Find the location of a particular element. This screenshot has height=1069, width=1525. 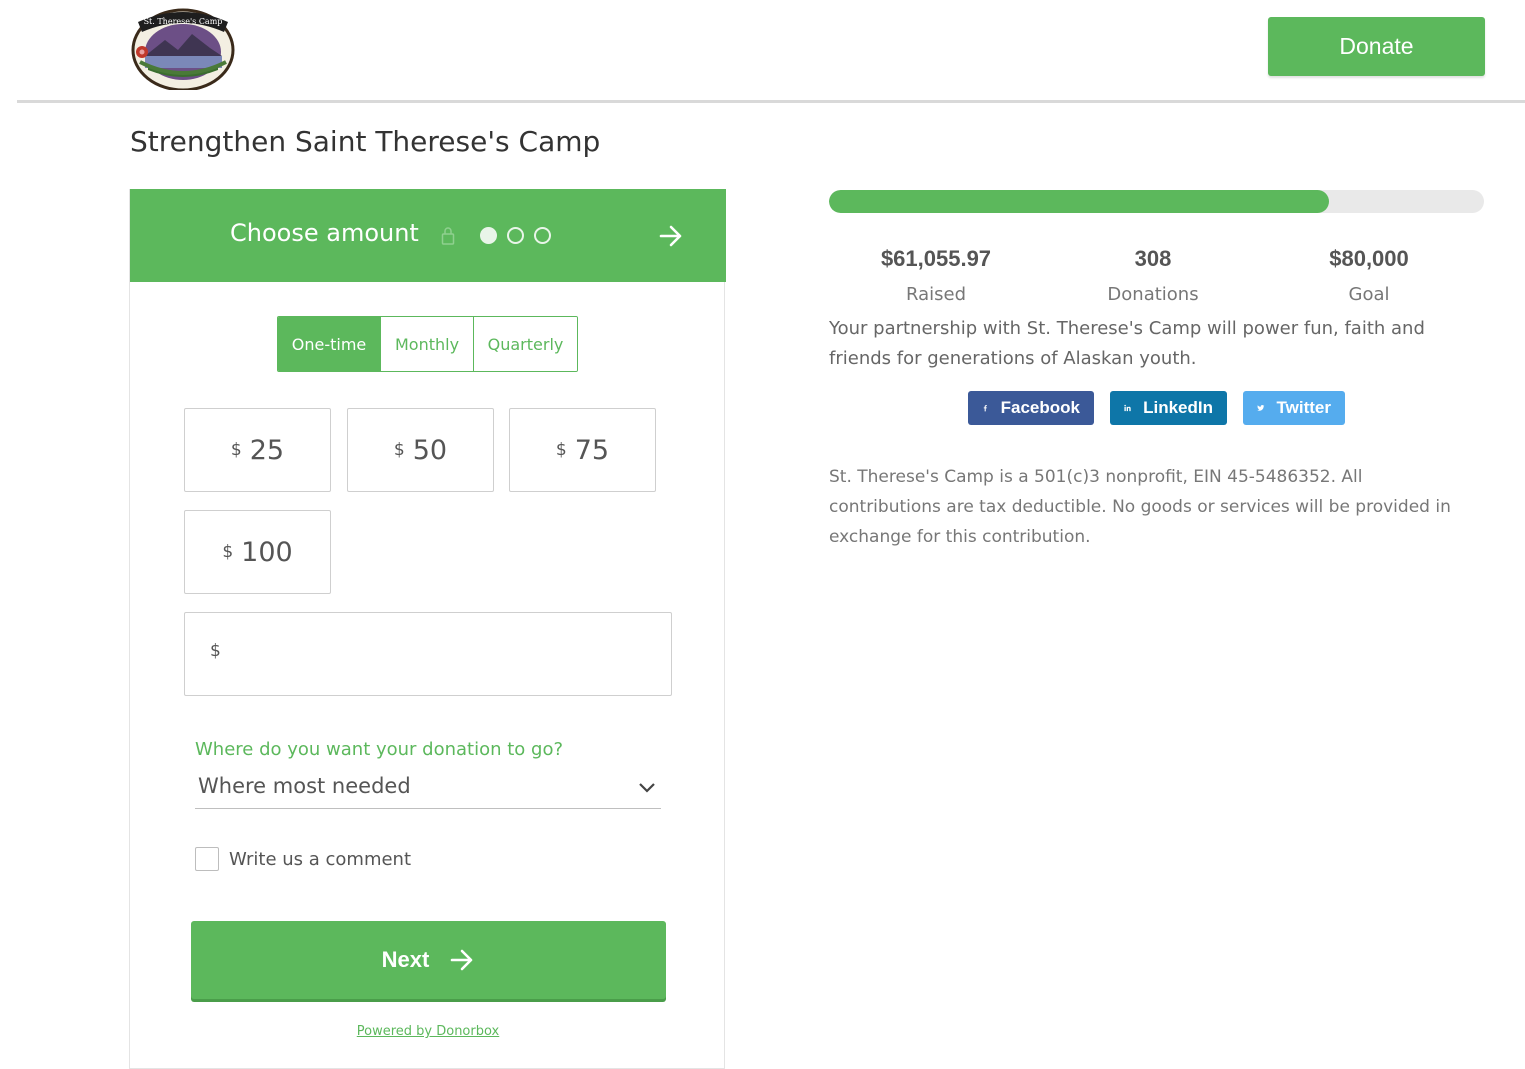

comment-checkbox is located at coordinates (207, 859).